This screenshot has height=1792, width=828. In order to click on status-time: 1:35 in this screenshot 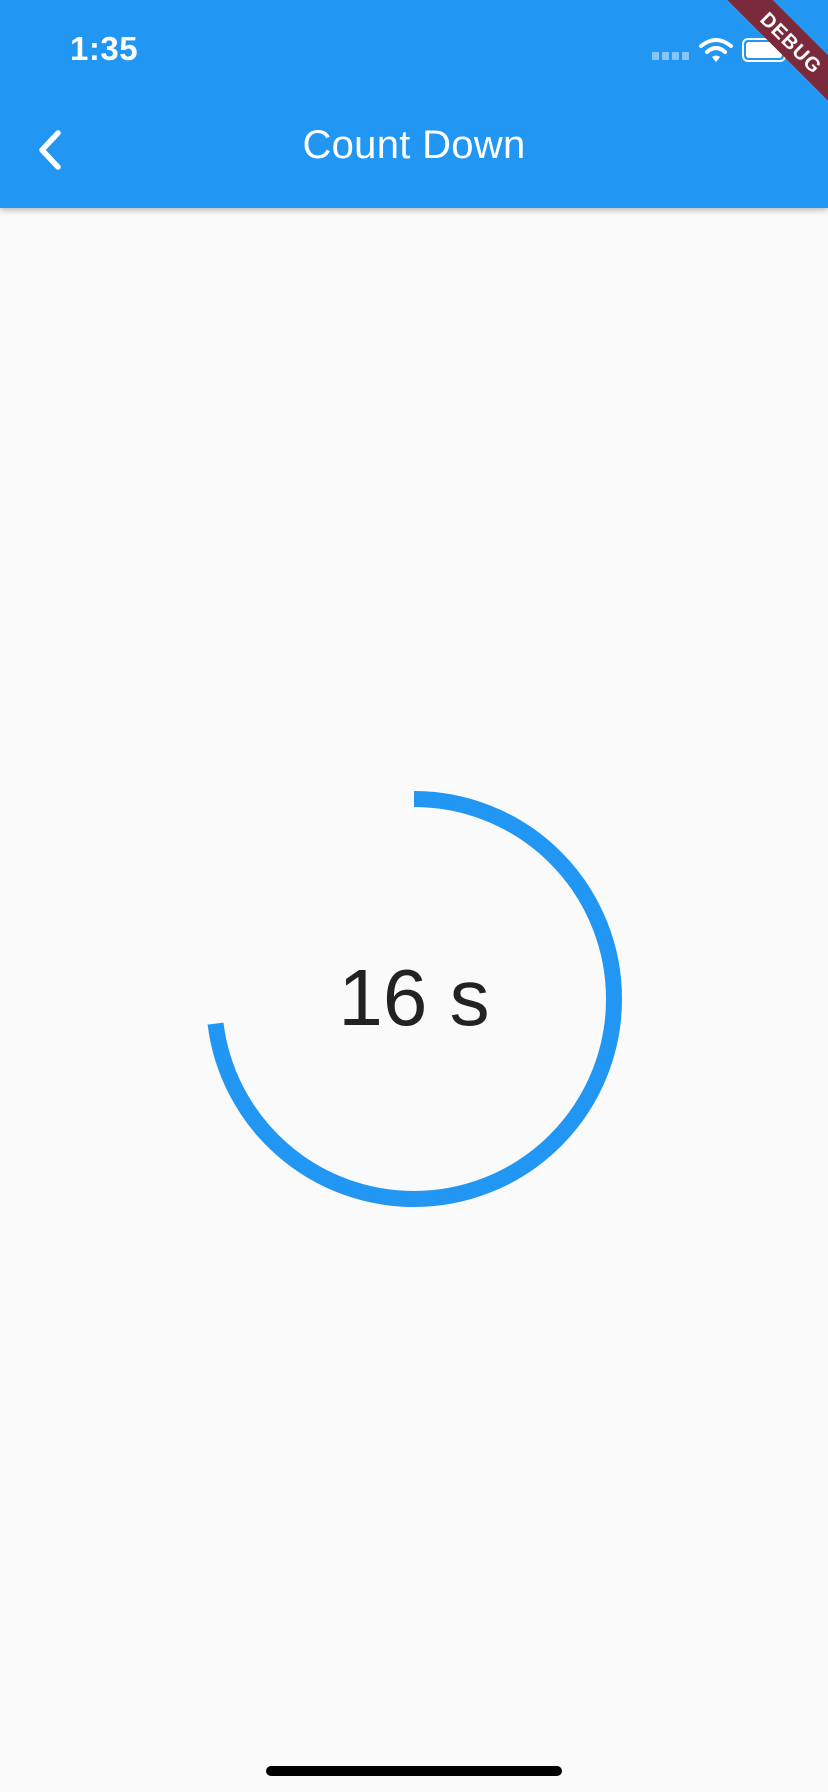, I will do `click(104, 48)`.